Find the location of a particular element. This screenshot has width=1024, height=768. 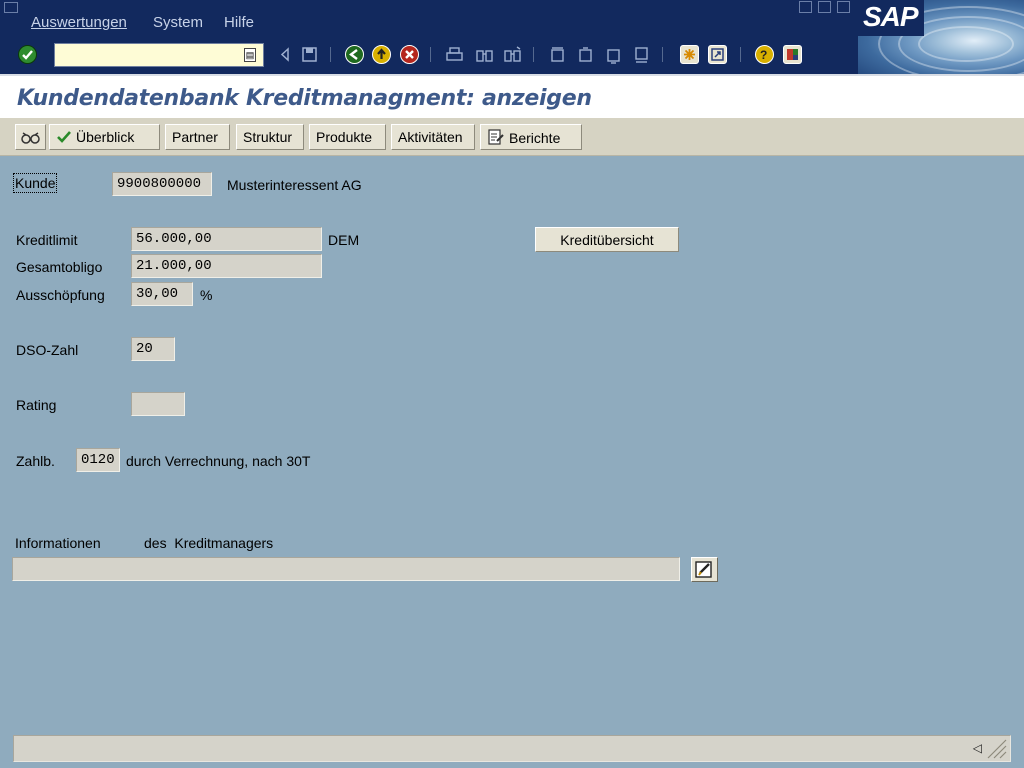

ausschoepfung-field: 30,00 is located at coordinates (162, 294).